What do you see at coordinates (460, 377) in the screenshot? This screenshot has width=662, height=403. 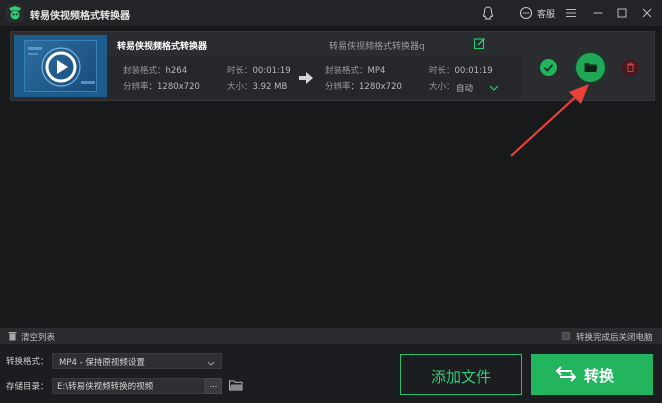 I see `add-file-label: 添加文件` at bounding box center [460, 377].